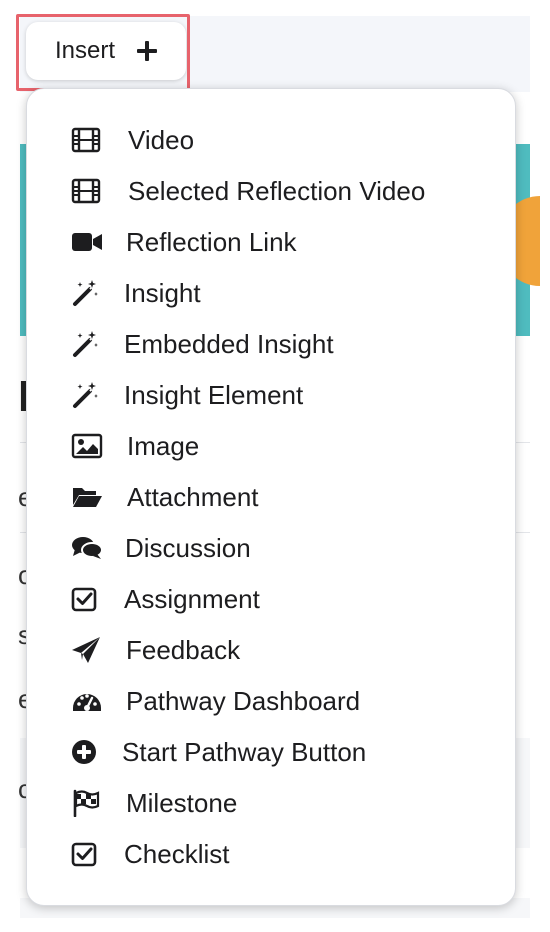 The width and height of the screenshot is (550, 932). I want to click on menu-item-label: Discussion, so click(188, 547).